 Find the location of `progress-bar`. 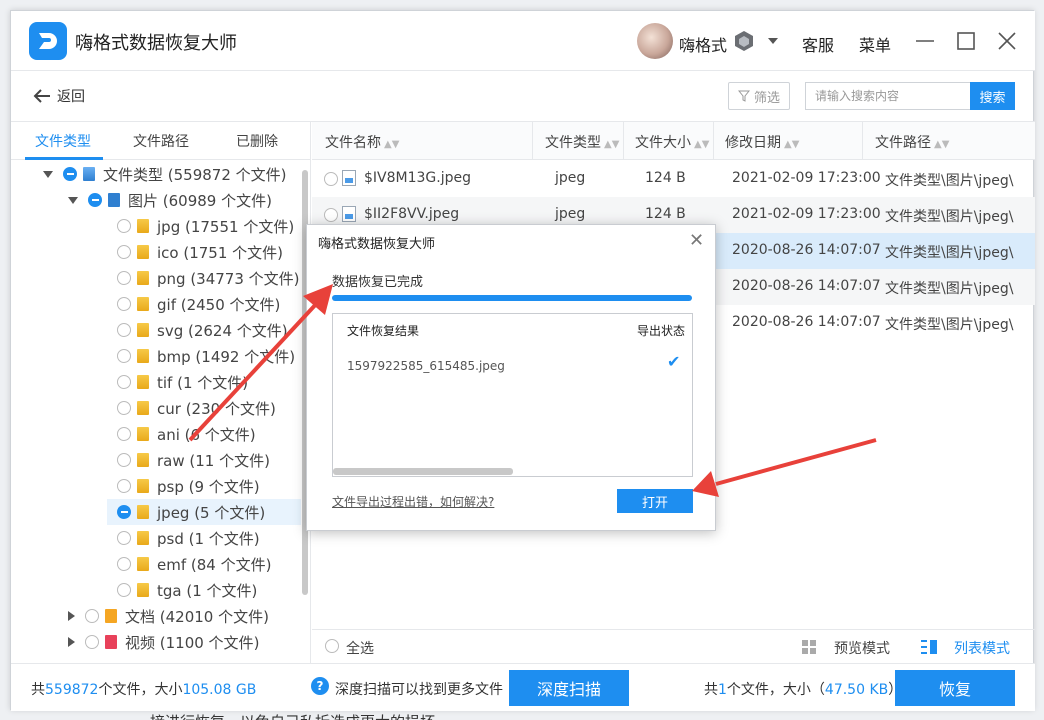

progress-bar is located at coordinates (512, 298).